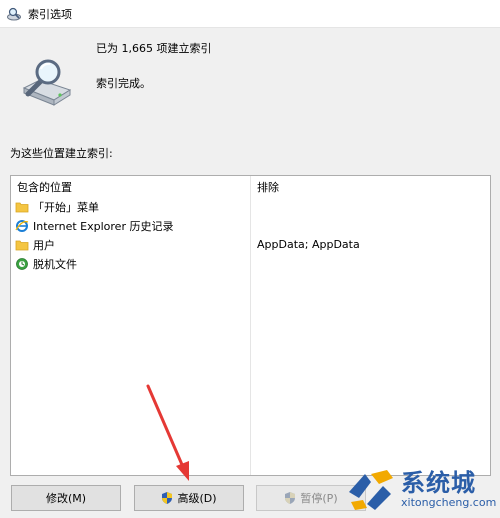 Image resolution: width=500 pixels, height=518 pixels. Describe the element at coordinates (44, 188) in the screenshot. I see `column-included-locations: 包含的位置` at that location.